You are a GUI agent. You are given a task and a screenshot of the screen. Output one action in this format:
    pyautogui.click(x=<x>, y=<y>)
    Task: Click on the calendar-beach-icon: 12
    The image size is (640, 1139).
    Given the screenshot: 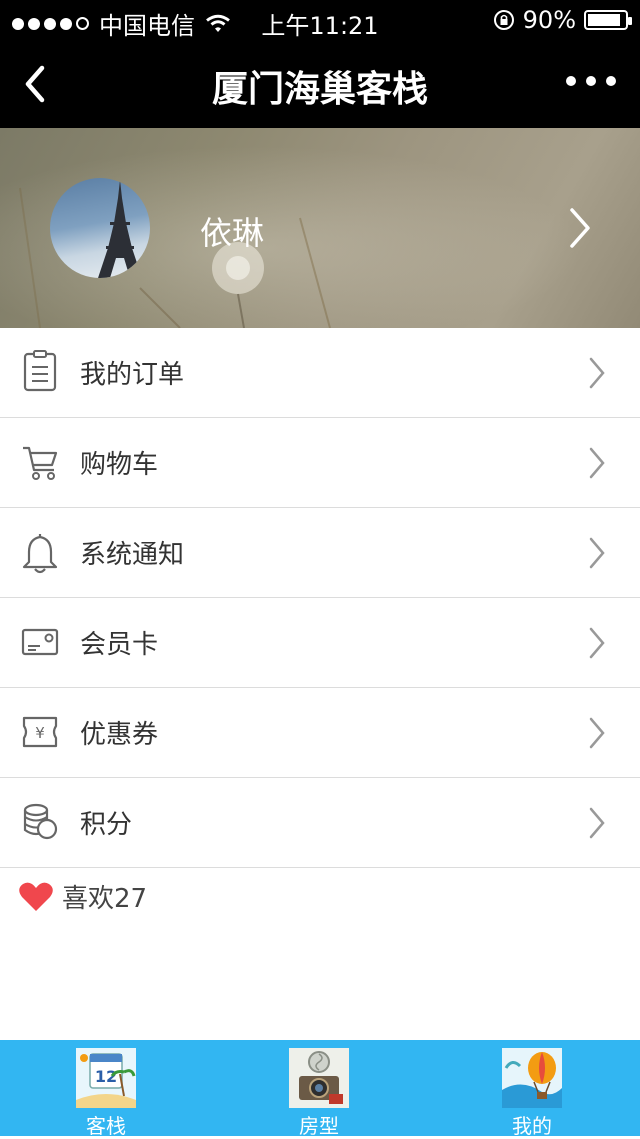 What is the action you would take?
    pyautogui.click(x=106, y=1078)
    